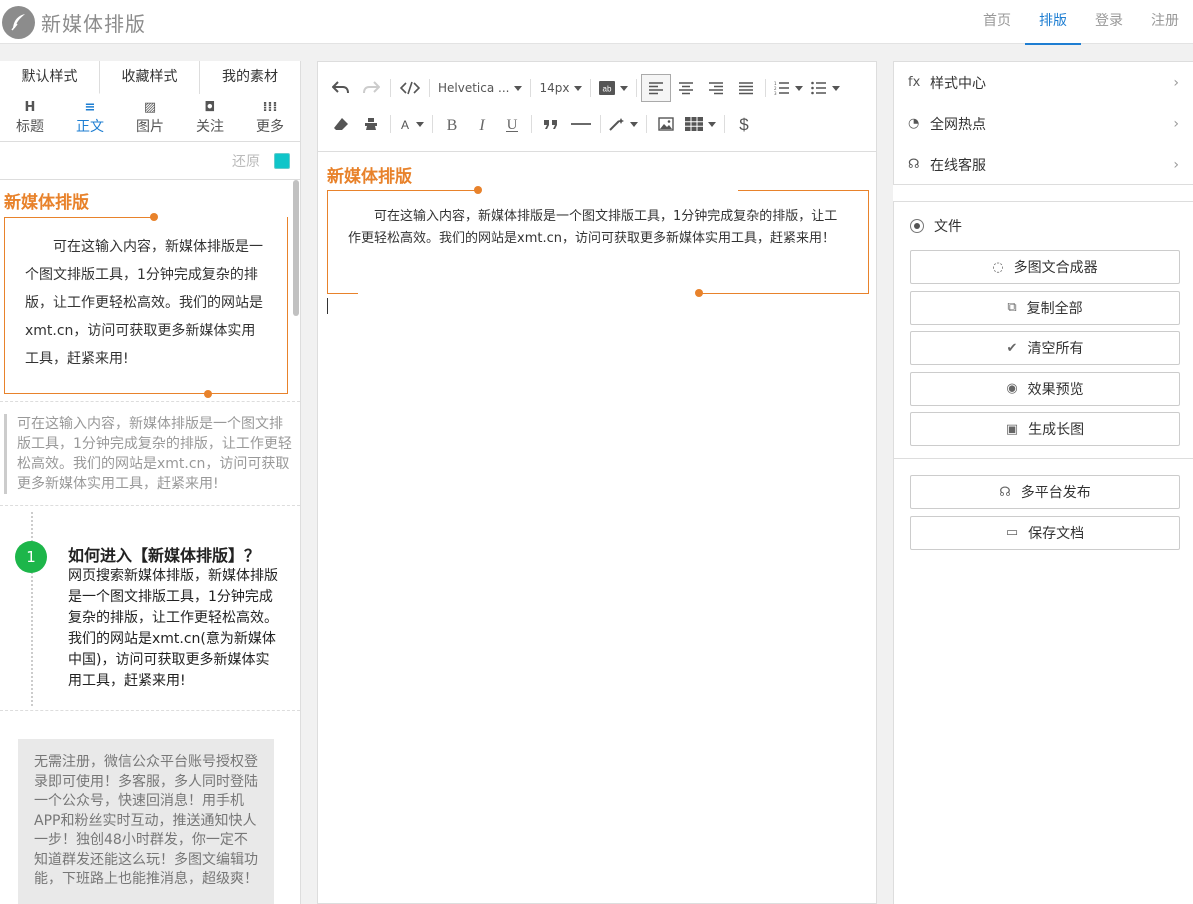 The image size is (1193, 904). I want to click on font-color-button: A, so click(411, 124).